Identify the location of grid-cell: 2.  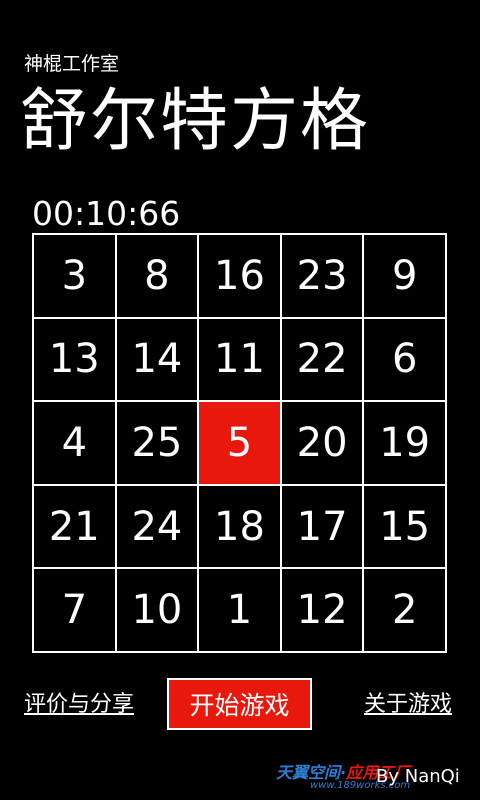
(405, 611).